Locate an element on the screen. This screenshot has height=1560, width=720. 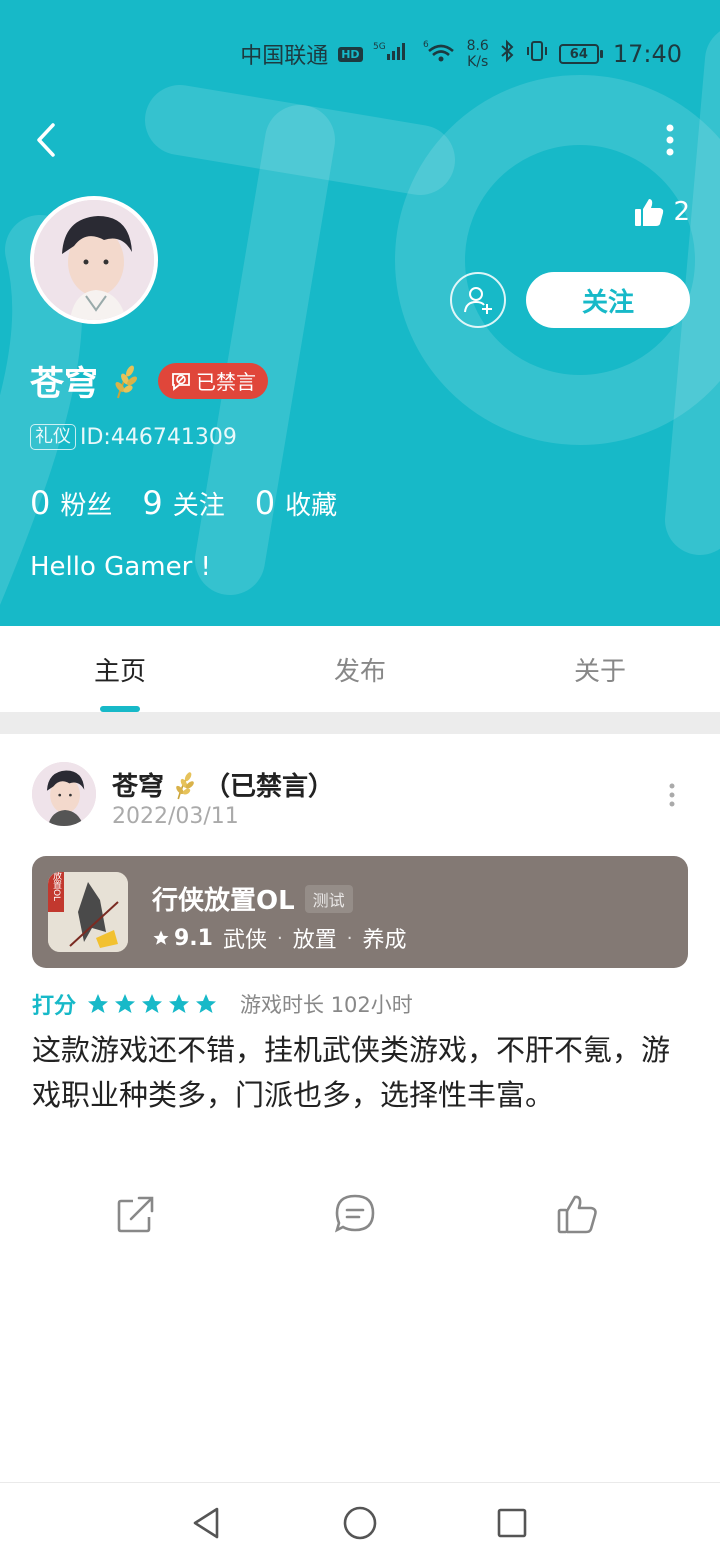
tab-posts: 发布 is located at coordinates (360, 669).